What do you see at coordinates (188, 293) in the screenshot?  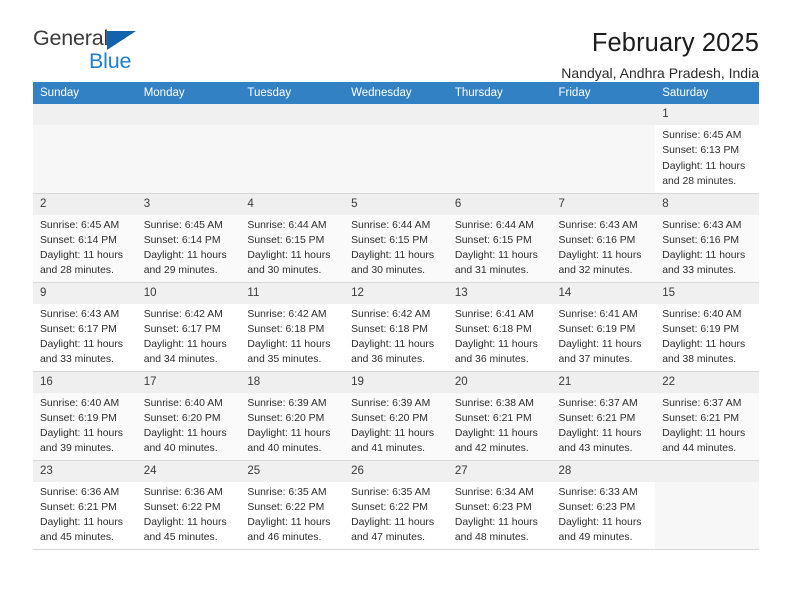 I see `day-number: 10` at bounding box center [188, 293].